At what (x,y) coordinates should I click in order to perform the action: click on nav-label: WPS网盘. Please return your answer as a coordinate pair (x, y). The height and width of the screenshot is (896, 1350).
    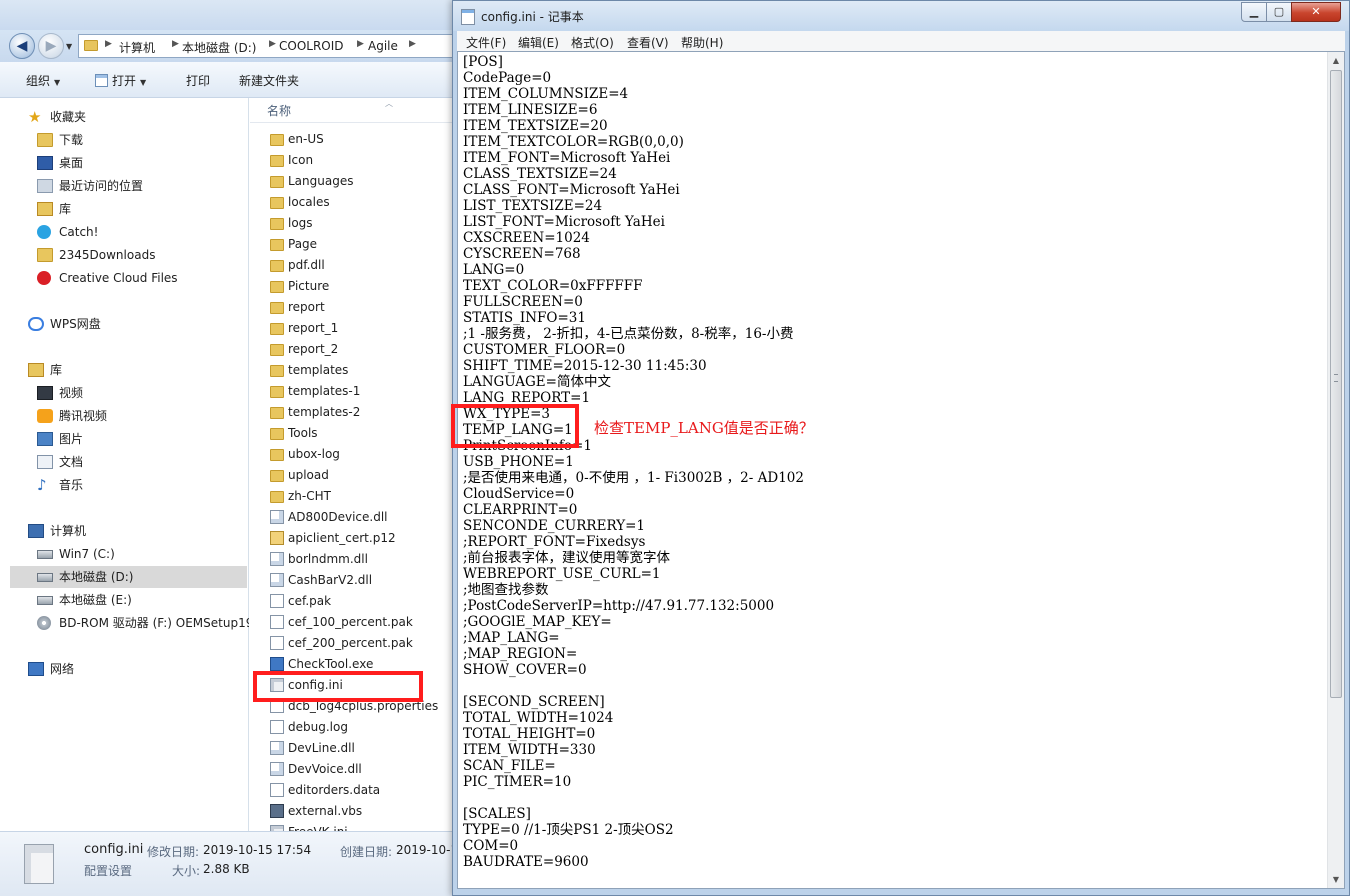
    Looking at the image, I should click on (75, 324).